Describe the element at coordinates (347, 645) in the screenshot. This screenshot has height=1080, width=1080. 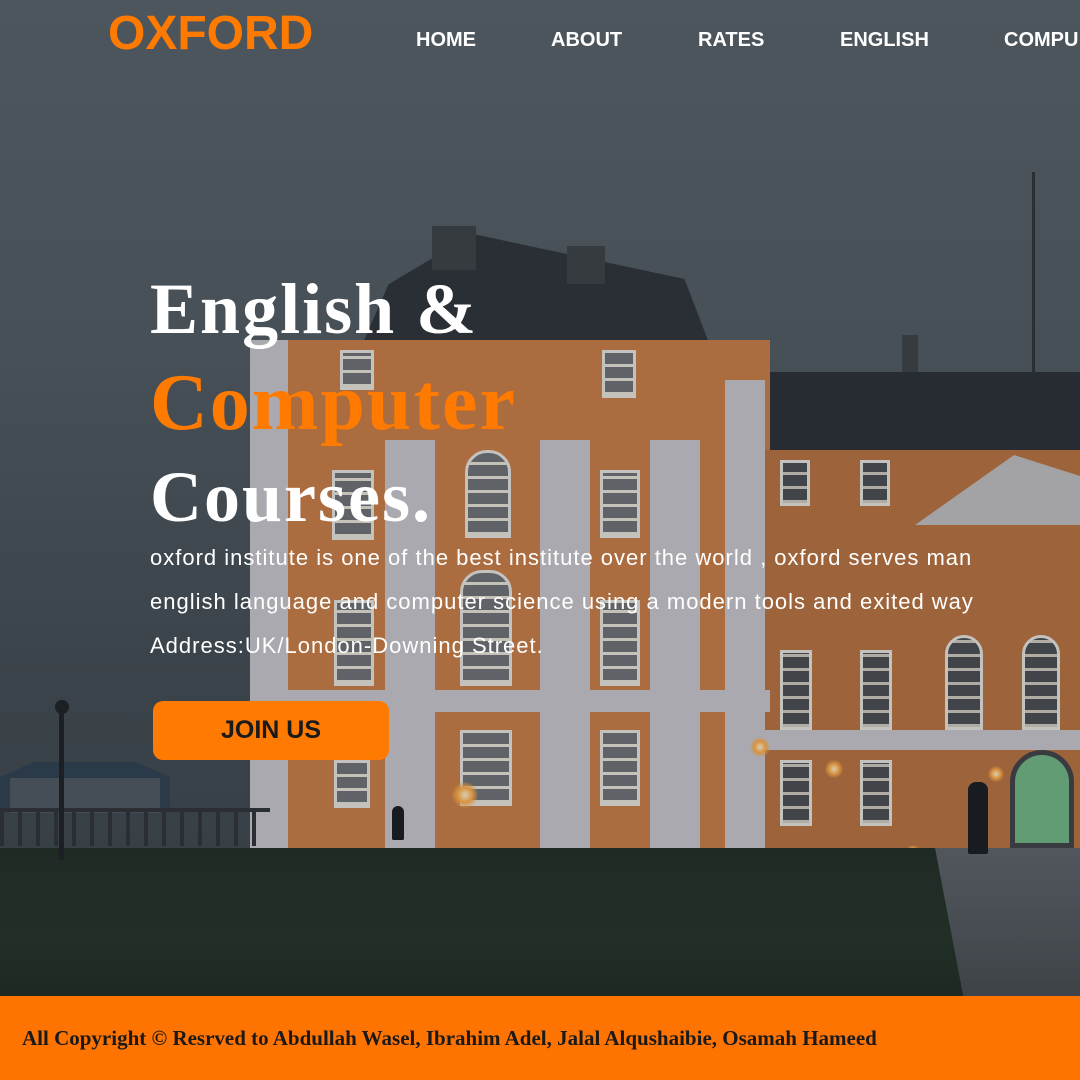
I see `hero-address: Address:UK/London-Downing Street.` at that location.